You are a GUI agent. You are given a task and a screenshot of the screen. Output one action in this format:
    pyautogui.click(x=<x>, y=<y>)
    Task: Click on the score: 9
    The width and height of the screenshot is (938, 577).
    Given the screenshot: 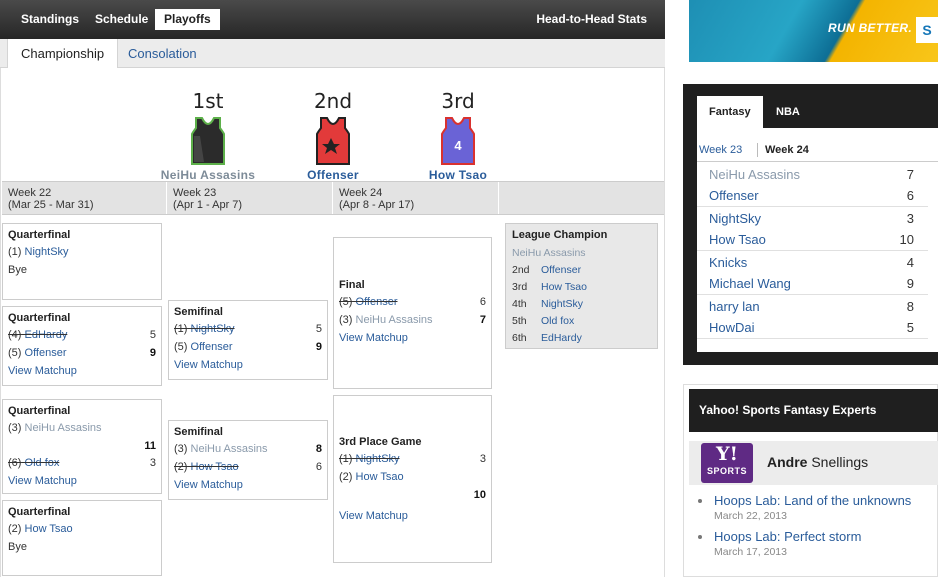 What is the action you would take?
    pyautogui.click(x=318, y=347)
    